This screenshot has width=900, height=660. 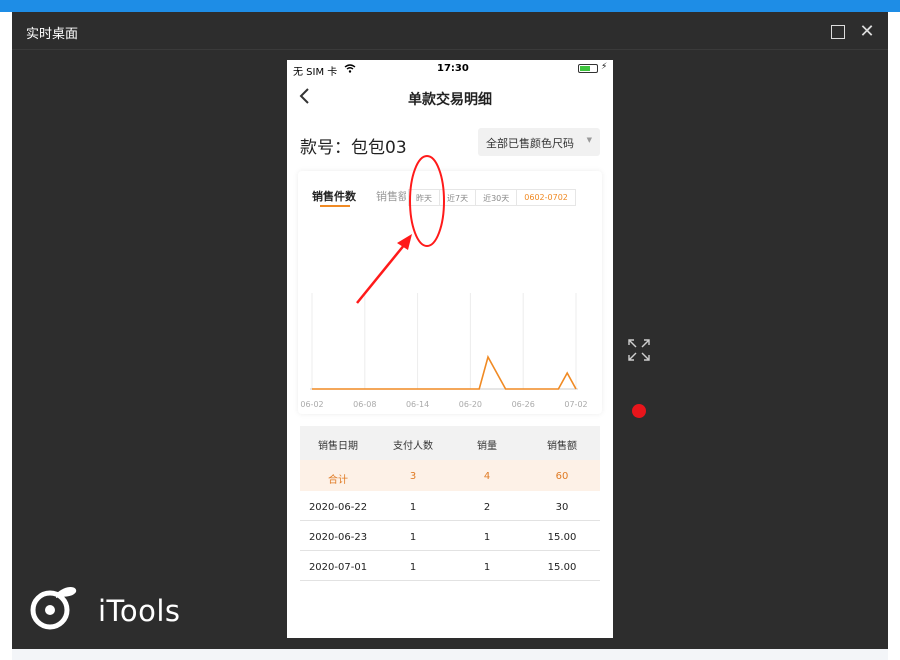 I want to click on range-custom: 0602-0702, so click(x=546, y=197).